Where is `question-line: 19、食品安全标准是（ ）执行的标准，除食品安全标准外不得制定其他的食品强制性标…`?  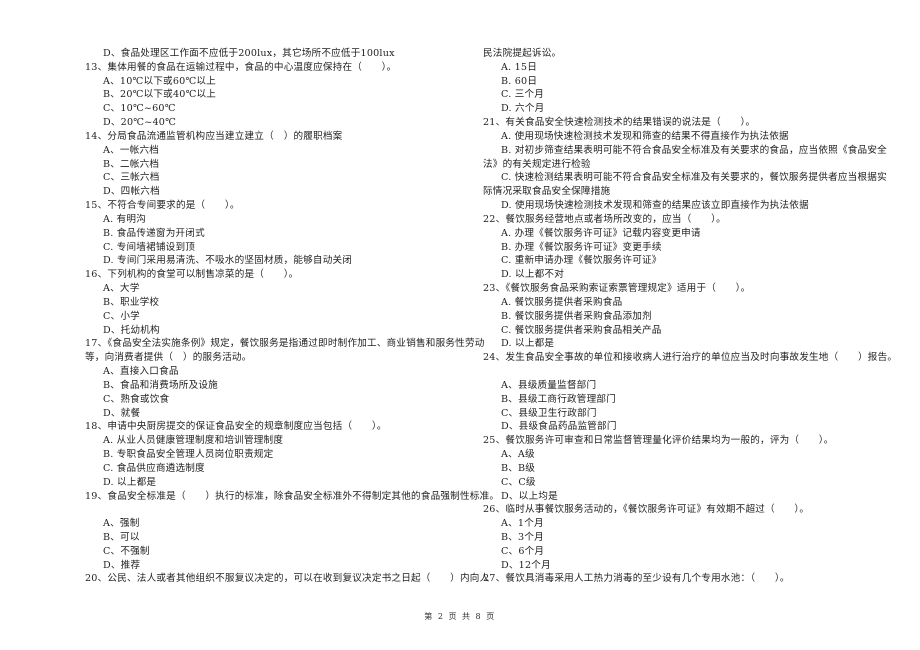
question-line: 19、食品安全标准是（ ）执行的标准，除食品安全标准外不得制定其他的食品强制性标… is located at coordinates (292, 496).